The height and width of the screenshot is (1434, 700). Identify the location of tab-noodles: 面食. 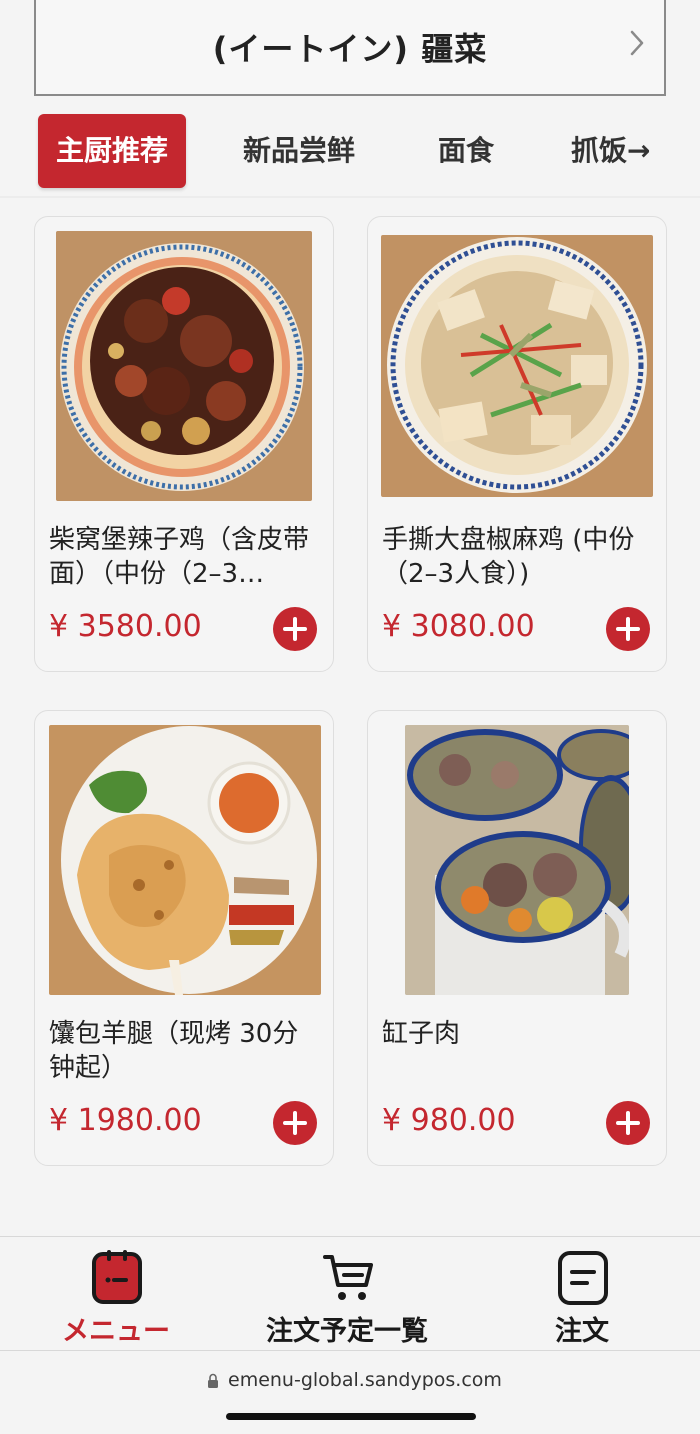
(466, 151).